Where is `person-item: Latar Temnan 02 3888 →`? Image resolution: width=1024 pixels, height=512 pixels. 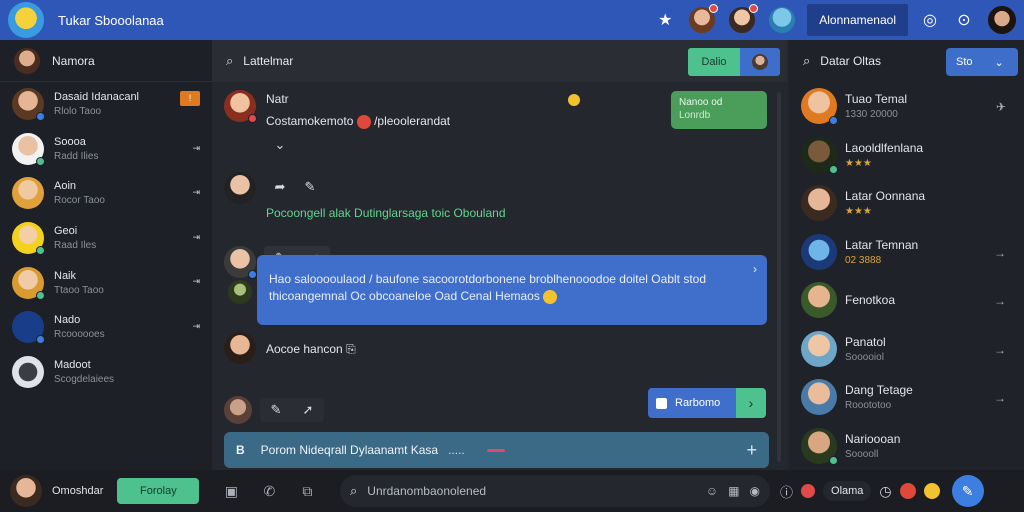
person-item: Latar Temnan 02 3888 → is located at coordinates (906, 252).